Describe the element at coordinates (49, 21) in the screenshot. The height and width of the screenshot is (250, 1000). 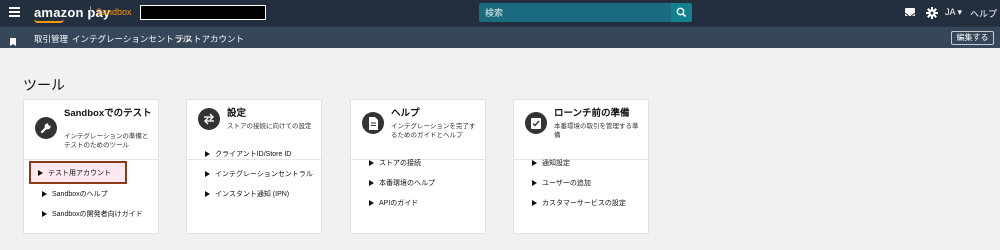
I see `logo-smile-icon` at that location.